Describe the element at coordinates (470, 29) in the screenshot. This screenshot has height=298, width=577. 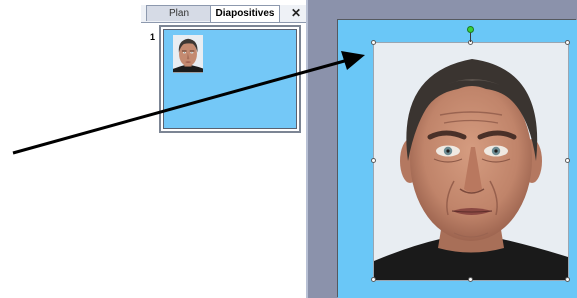
I see `rotation-handle` at that location.